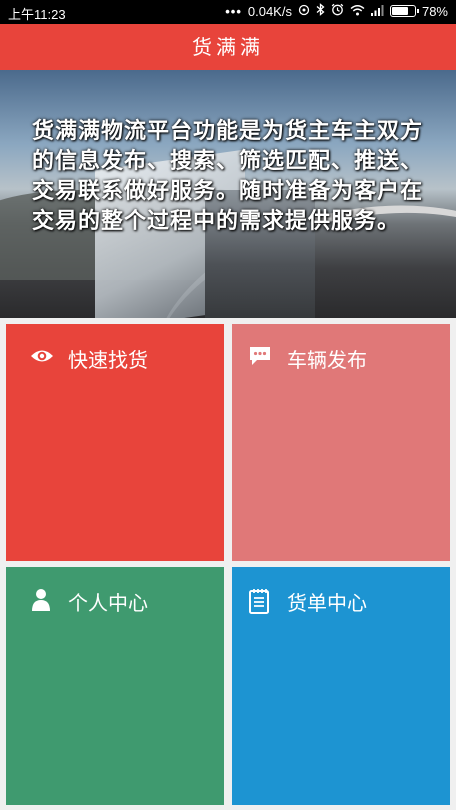 This screenshot has height=810, width=456. I want to click on status-bar: 上午11:23 ••• 0.04K/s 78%, so click(228, 12).